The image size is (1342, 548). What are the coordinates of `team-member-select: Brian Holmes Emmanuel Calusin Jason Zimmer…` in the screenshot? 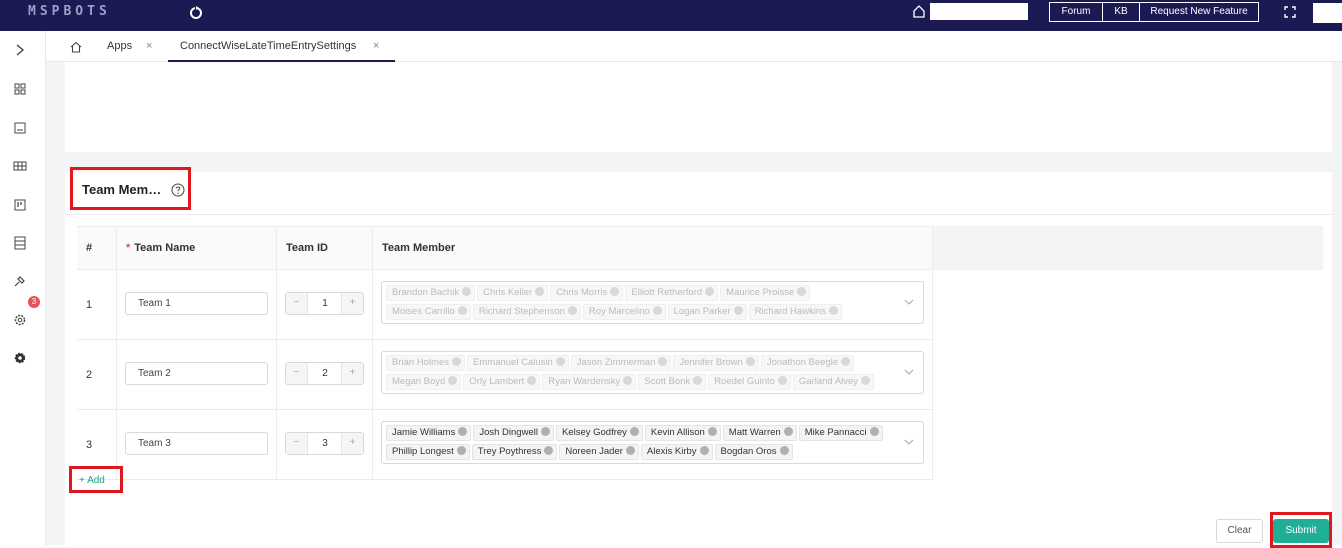 It's located at (652, 372).